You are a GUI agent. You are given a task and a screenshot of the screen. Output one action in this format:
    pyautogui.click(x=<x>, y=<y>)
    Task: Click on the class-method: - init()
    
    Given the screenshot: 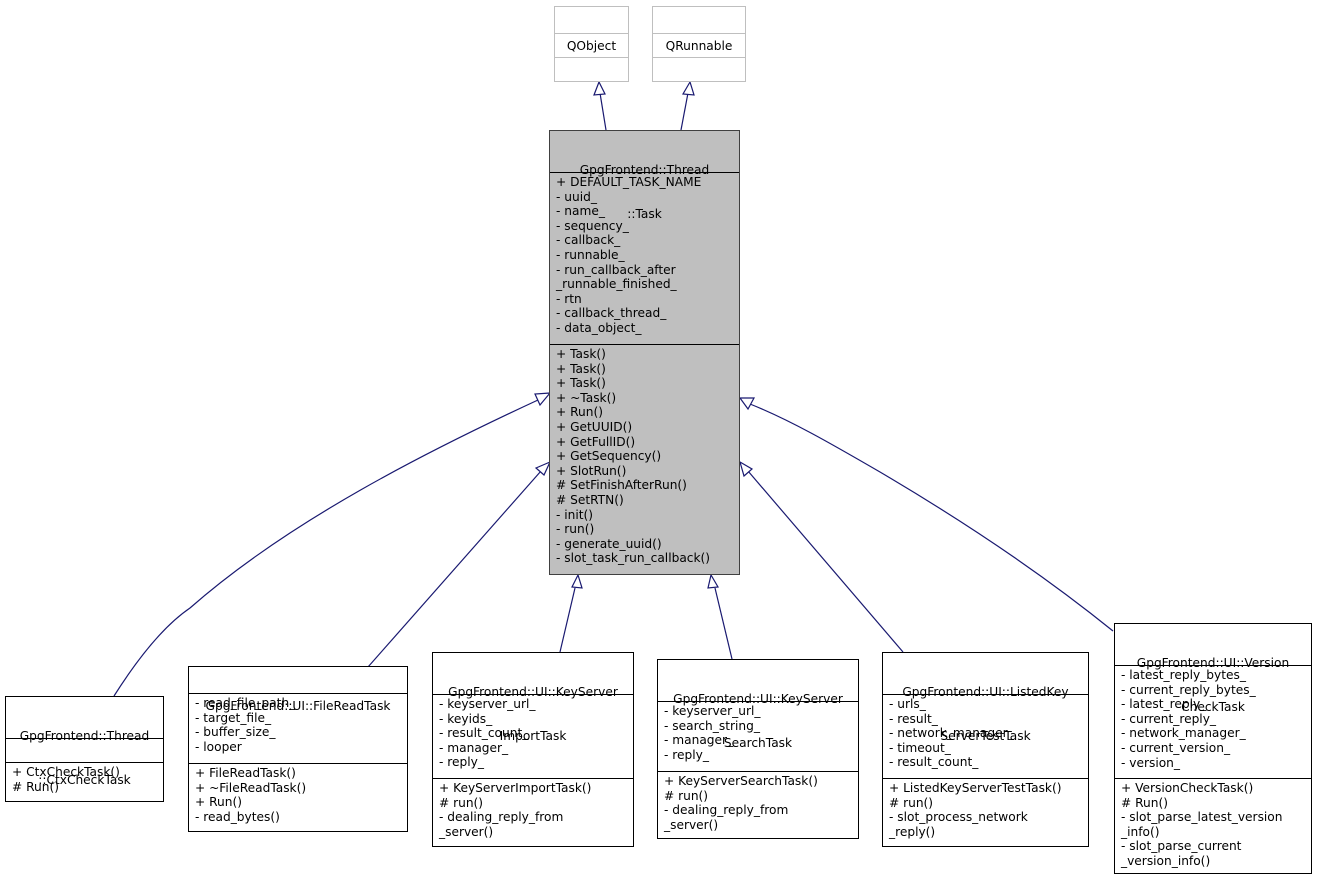 What is the action you would take?
    pyautogui.click(x=575, y=514)
    